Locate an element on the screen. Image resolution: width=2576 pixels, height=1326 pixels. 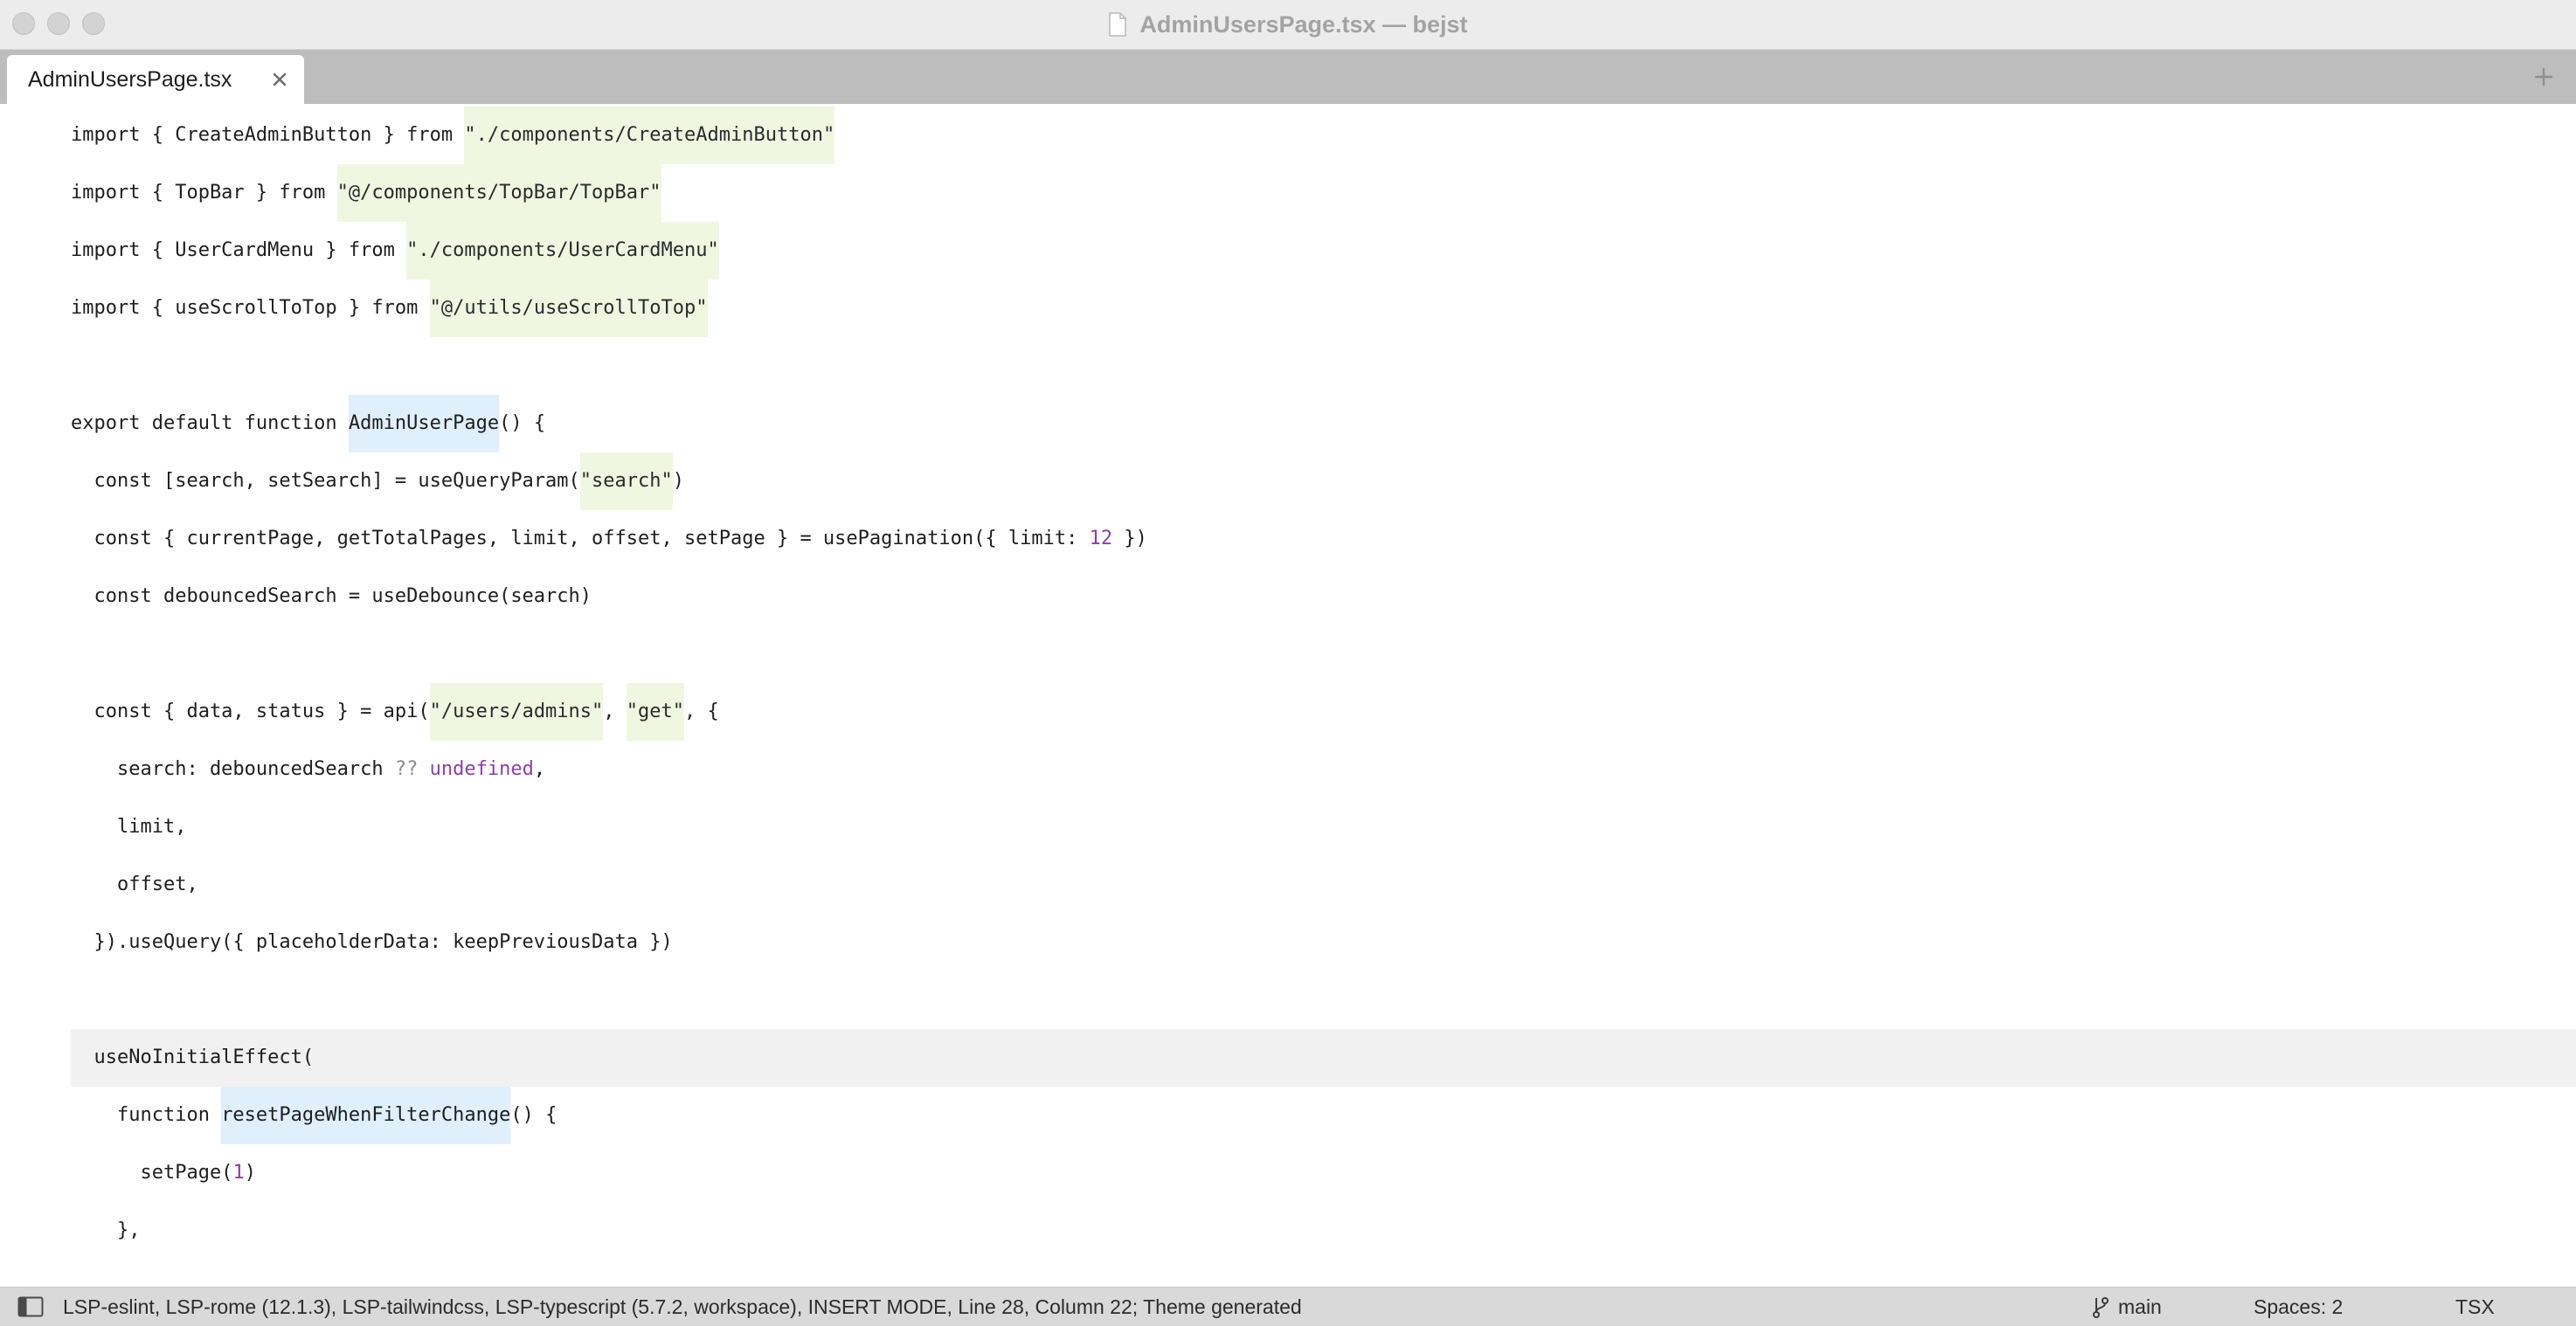
code-token: resetPageWhenFilterChange is located at coordinates (366, 1115).